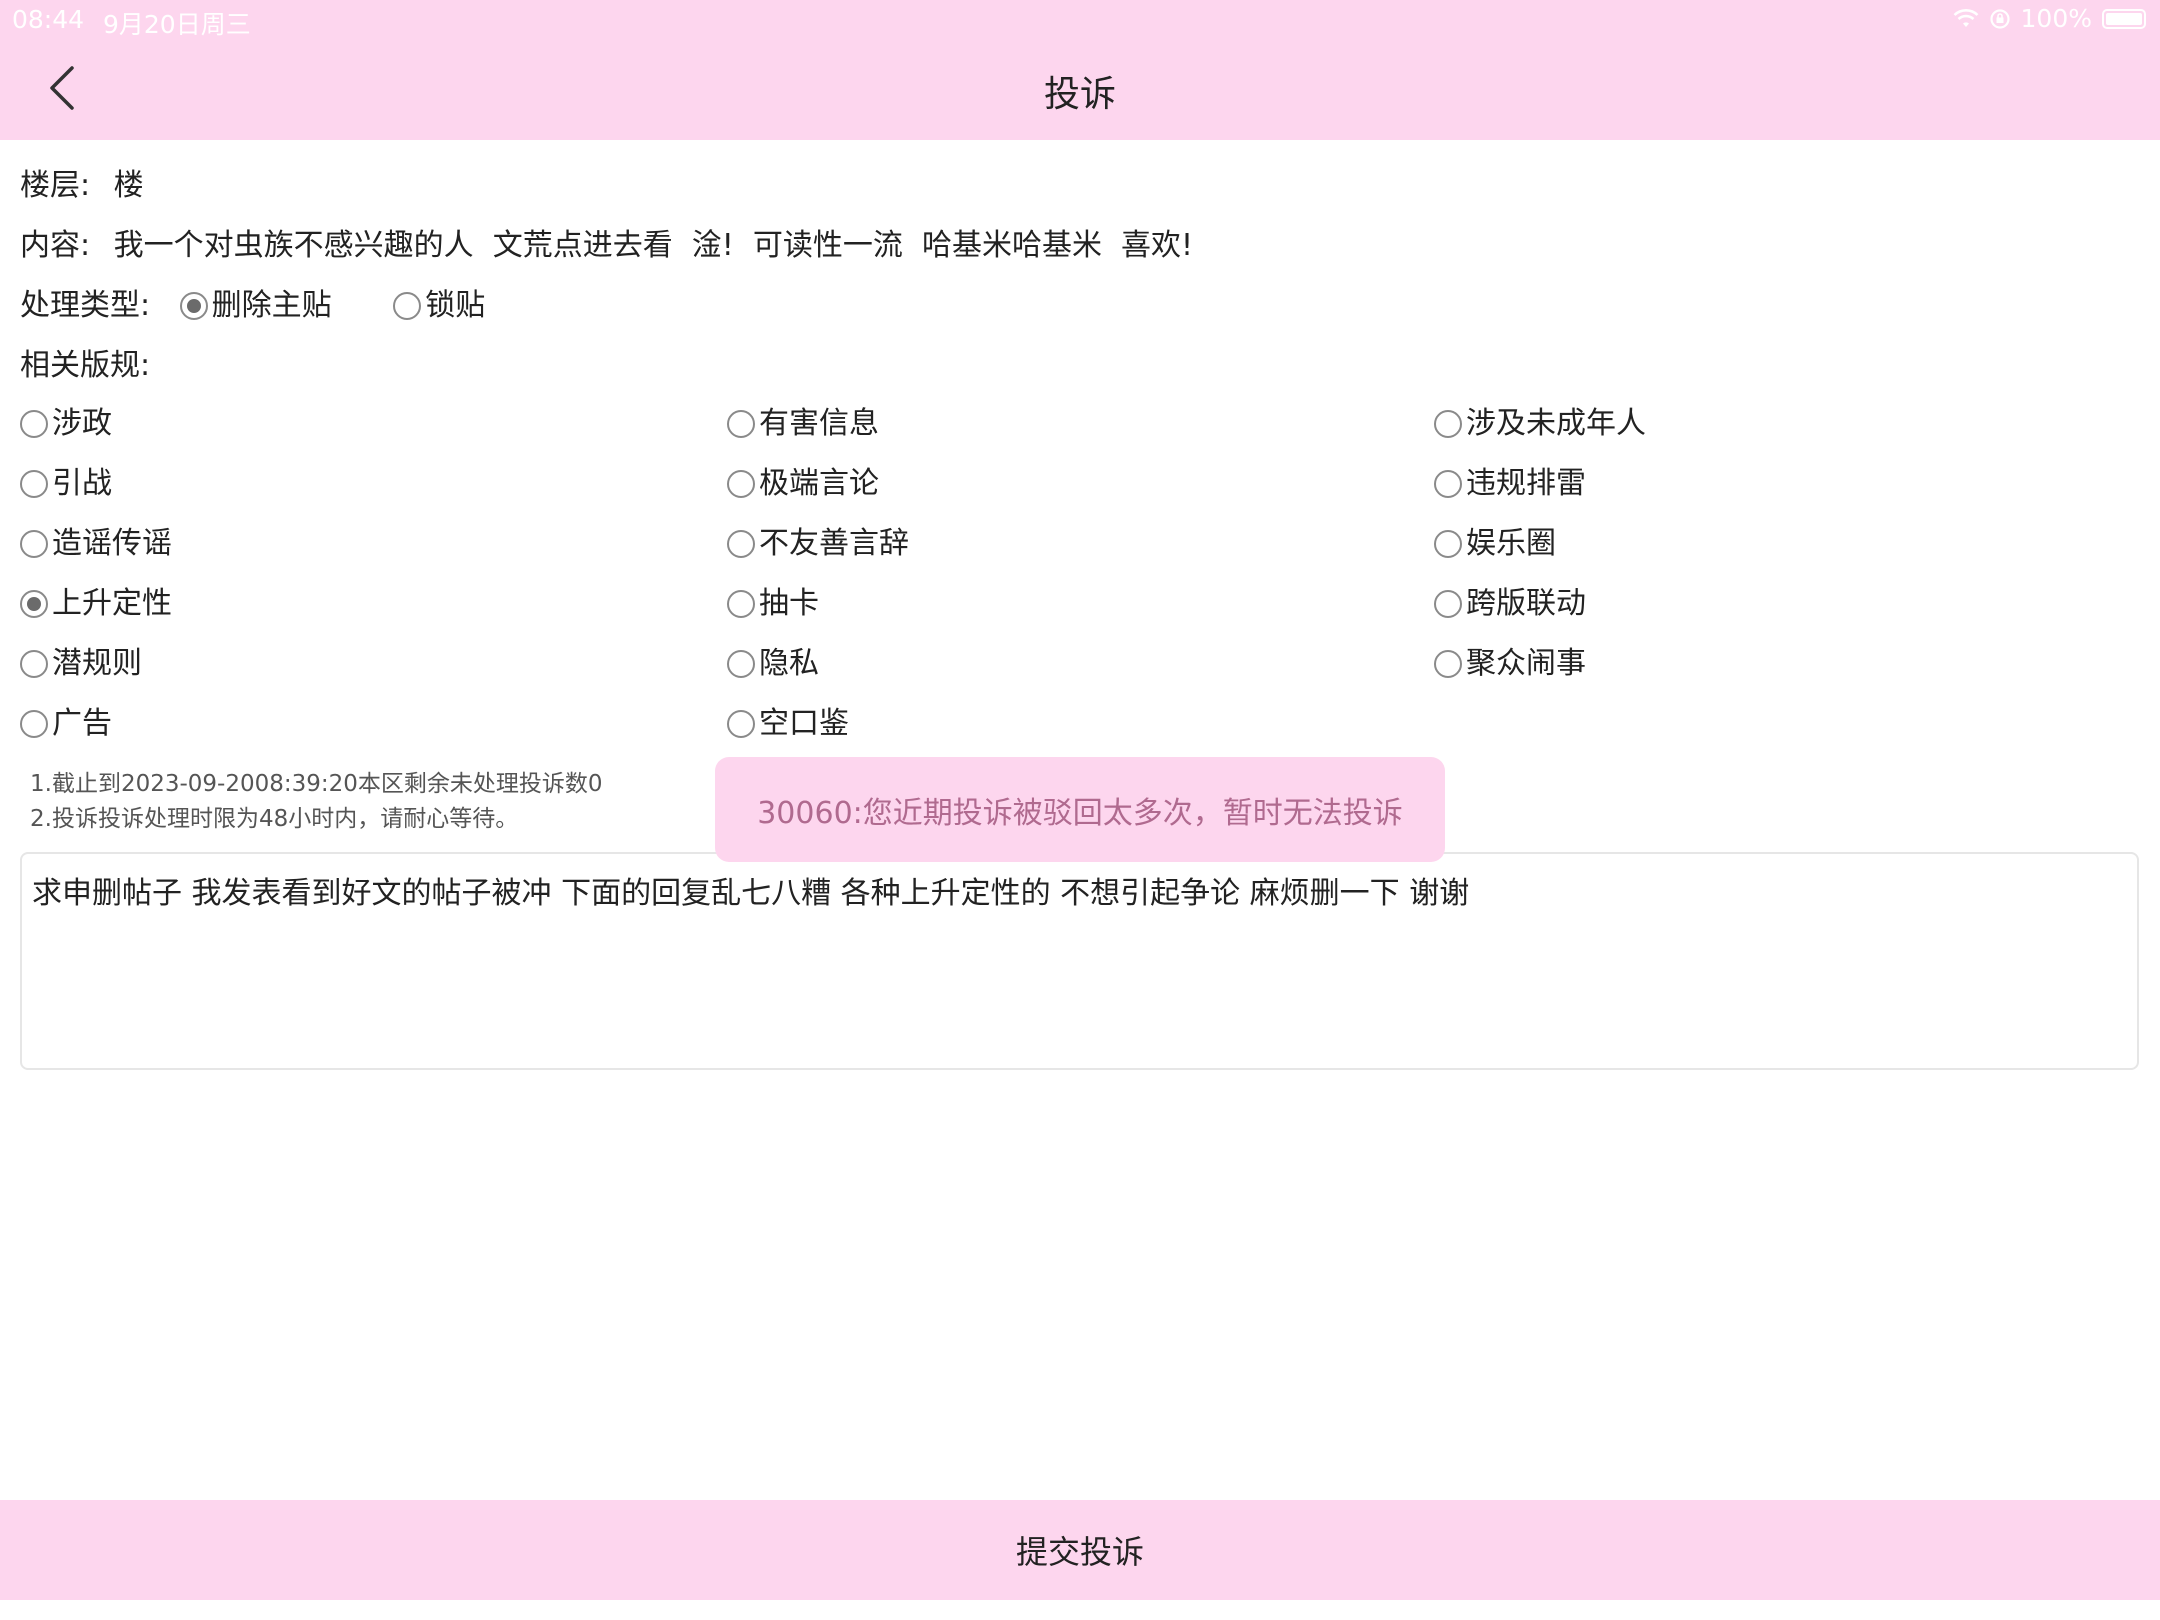 The width and height of the screenshot is (2160, 1620). I want to click on toast-message: 30060:您近期投诉被驳回太多次，暂时无法投诉, so click(1080, 813).